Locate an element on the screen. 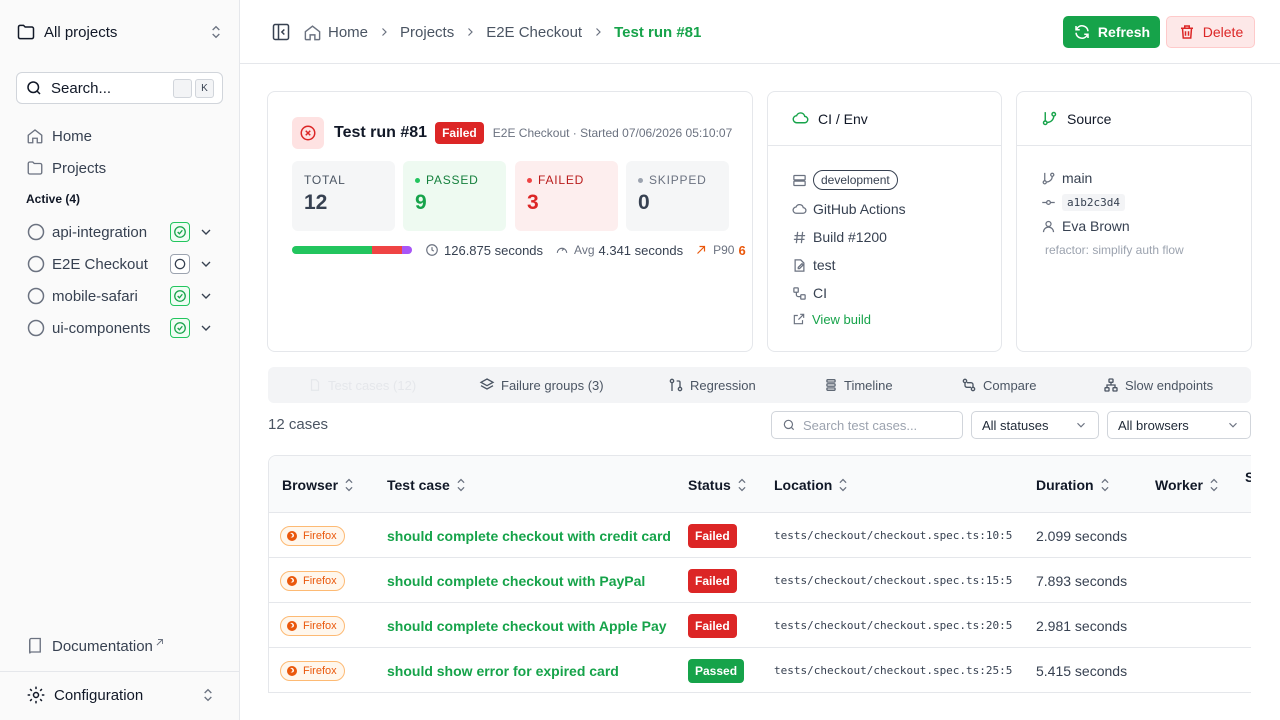 This screenshot has height=720, width=1280. browser-filter-select: All browsers is located at coordinates (1179, 425).